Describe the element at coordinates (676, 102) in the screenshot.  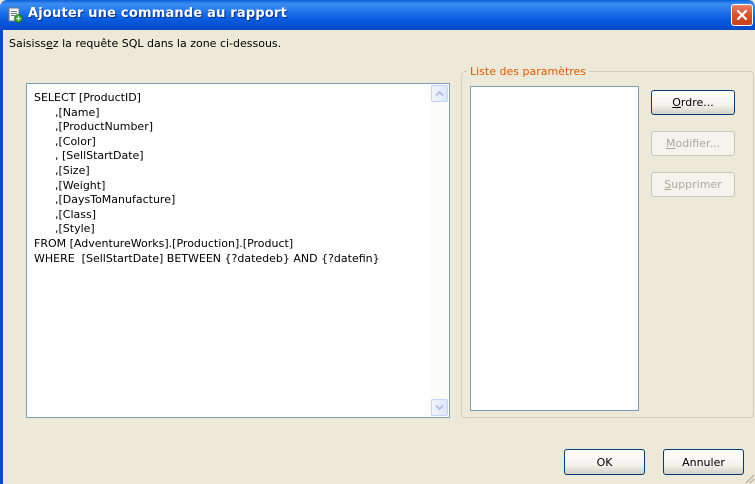
I see `ordre-mnemonic: O` at that location.